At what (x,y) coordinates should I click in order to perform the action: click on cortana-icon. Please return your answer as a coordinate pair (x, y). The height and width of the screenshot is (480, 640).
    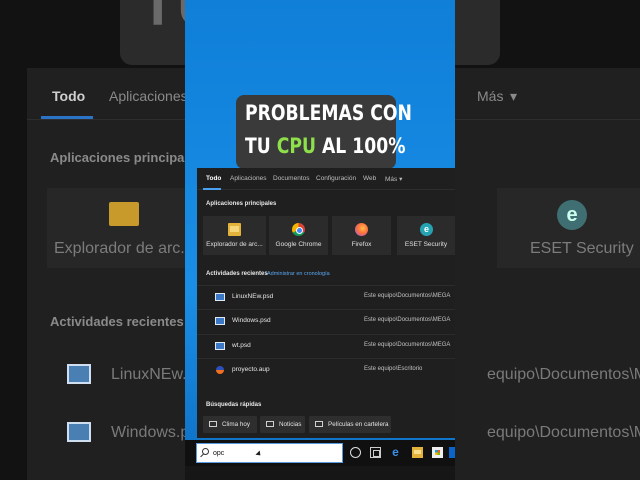
    Looking at the image, I should click on (355, 452).